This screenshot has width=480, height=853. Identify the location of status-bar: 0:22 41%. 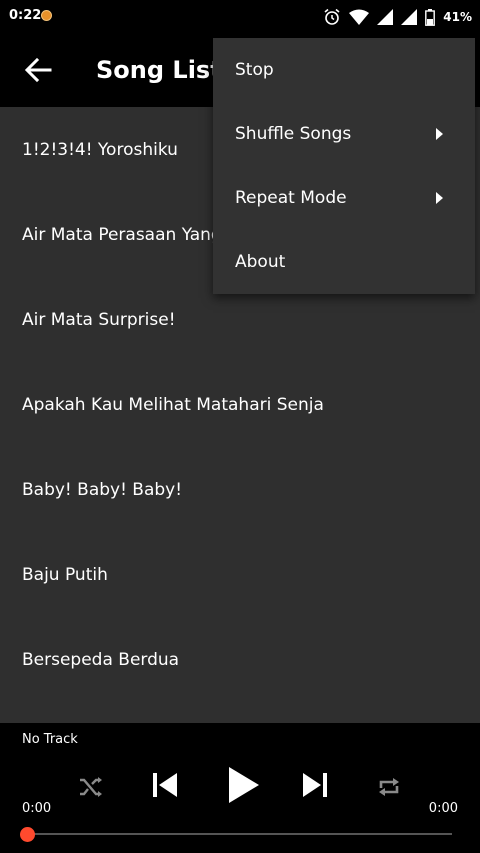
(240, 17).